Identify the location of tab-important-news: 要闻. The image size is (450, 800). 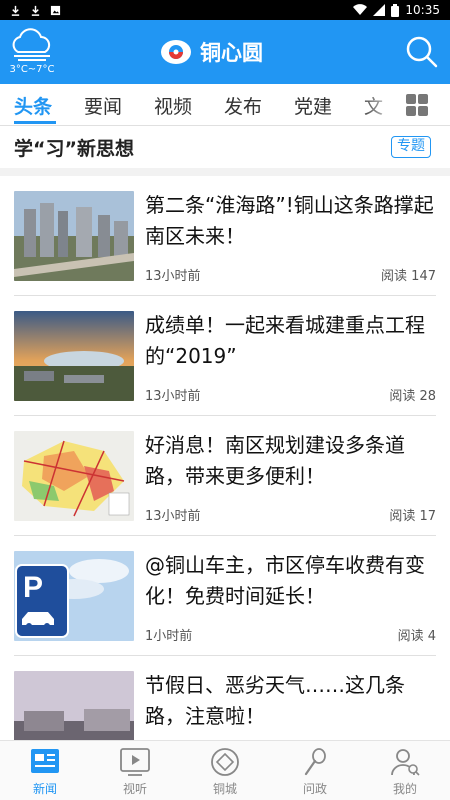
(103, 105).